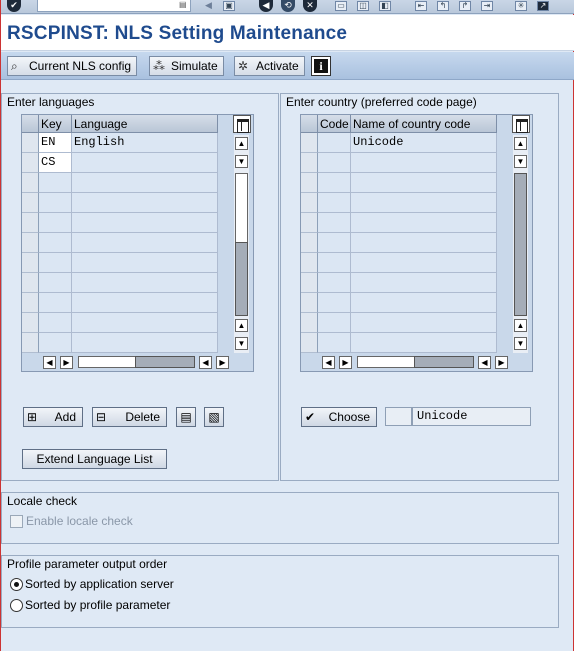  What do you see at coordinates (55, 163) in the screenshot?
I see `table-cell-key: CS` at bounding box center [55, 163].